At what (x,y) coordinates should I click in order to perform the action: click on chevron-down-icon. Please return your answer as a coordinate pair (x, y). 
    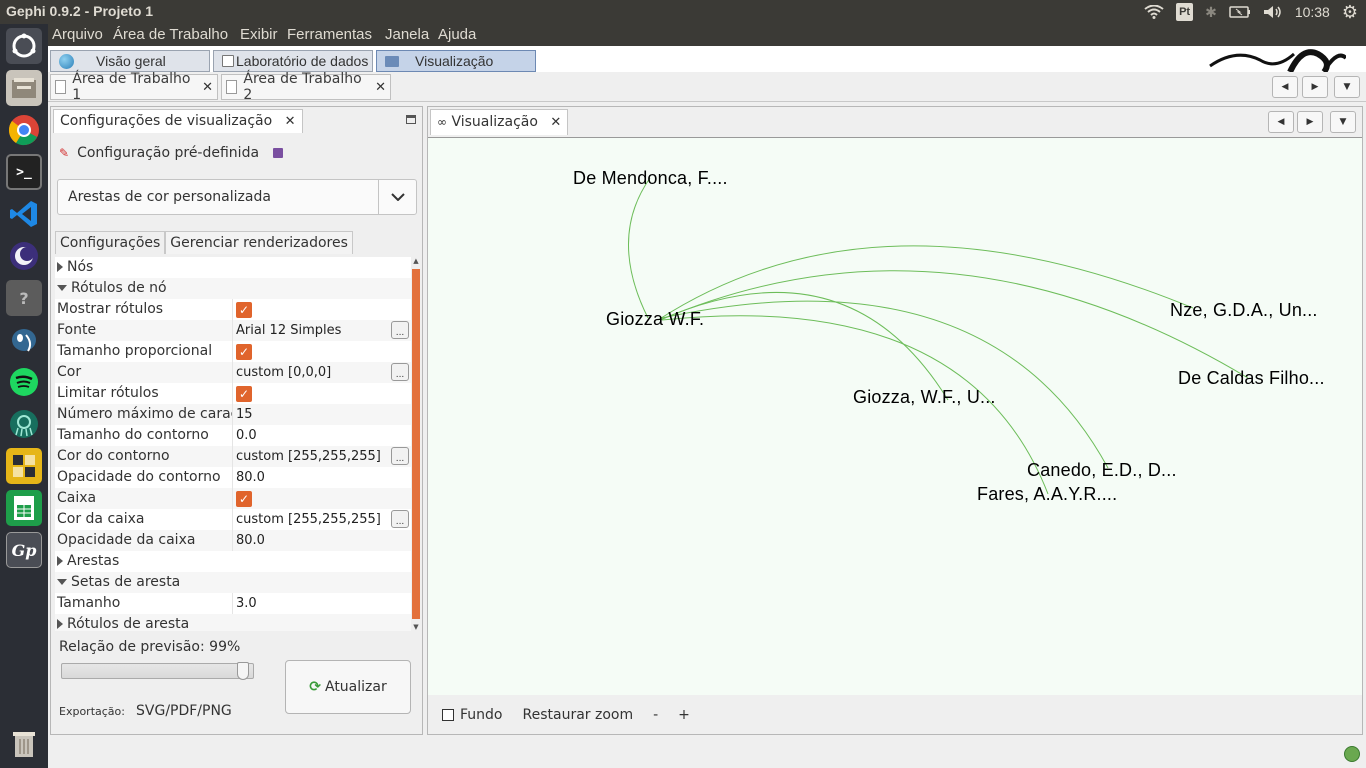
    Looking at the image, I should click on (397, 197).